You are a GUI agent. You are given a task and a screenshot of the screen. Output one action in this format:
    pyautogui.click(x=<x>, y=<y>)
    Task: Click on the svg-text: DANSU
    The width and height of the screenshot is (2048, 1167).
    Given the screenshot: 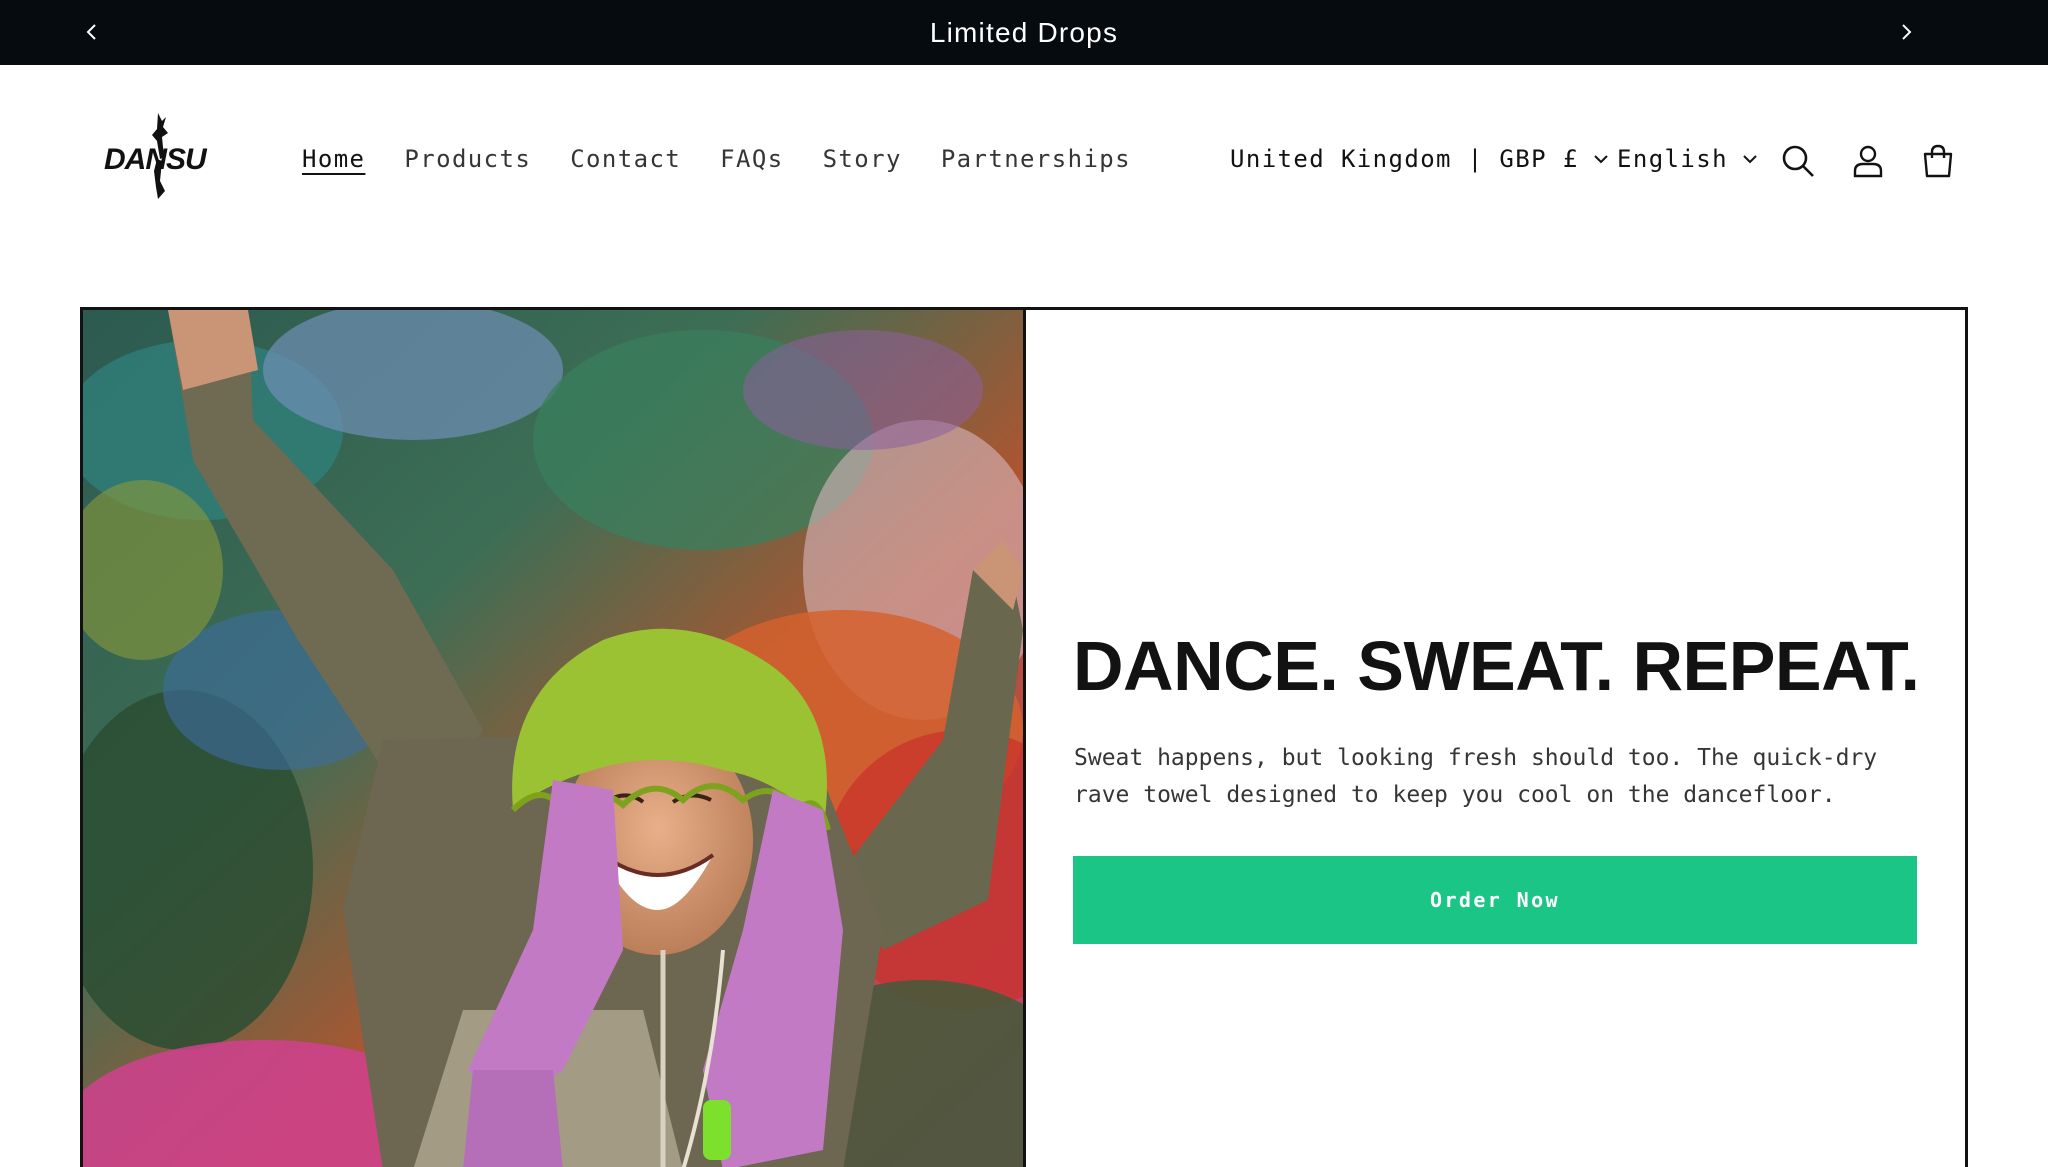 What is the action you would take?
    pyautogui.click(x=156, y=159)
    